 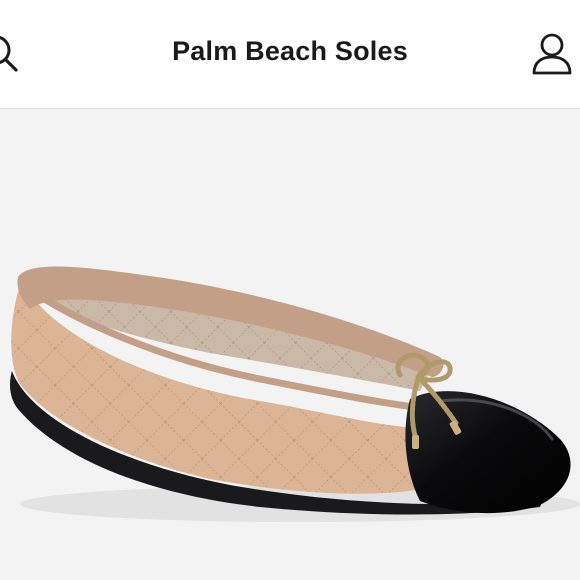 I want to click on user-icon, so click(x=552, y=54).